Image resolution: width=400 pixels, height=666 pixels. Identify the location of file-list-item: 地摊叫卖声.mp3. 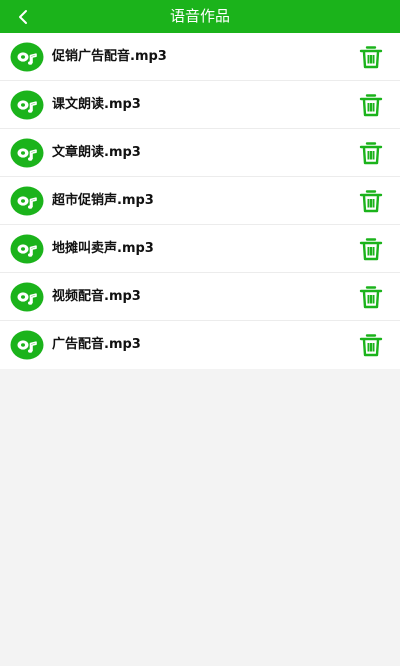
(200, 249).